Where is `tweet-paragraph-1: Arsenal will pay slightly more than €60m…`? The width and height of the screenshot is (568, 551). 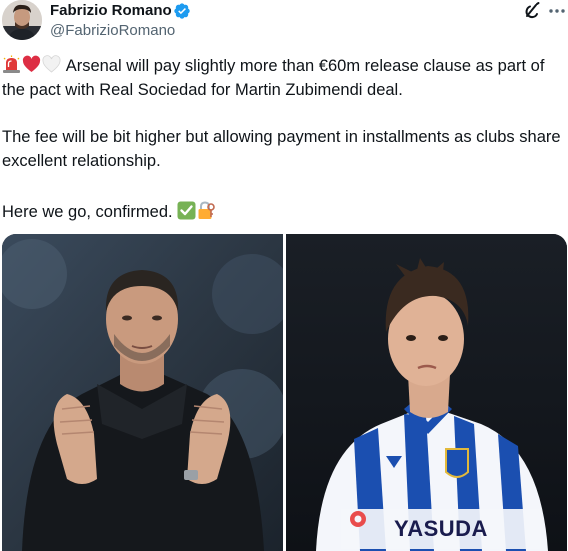
tweet-paragraph-1: Arsenal will pay slightly more than €60m… is located at coordinates (282, 78).